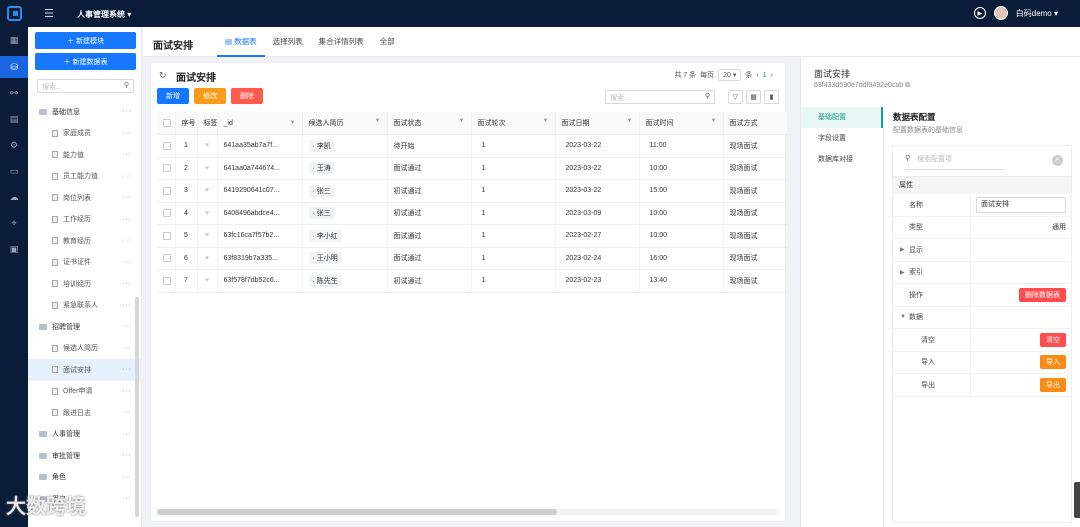  I want to click on sidebar-item: 培训经历 ···, so click(85, 284).